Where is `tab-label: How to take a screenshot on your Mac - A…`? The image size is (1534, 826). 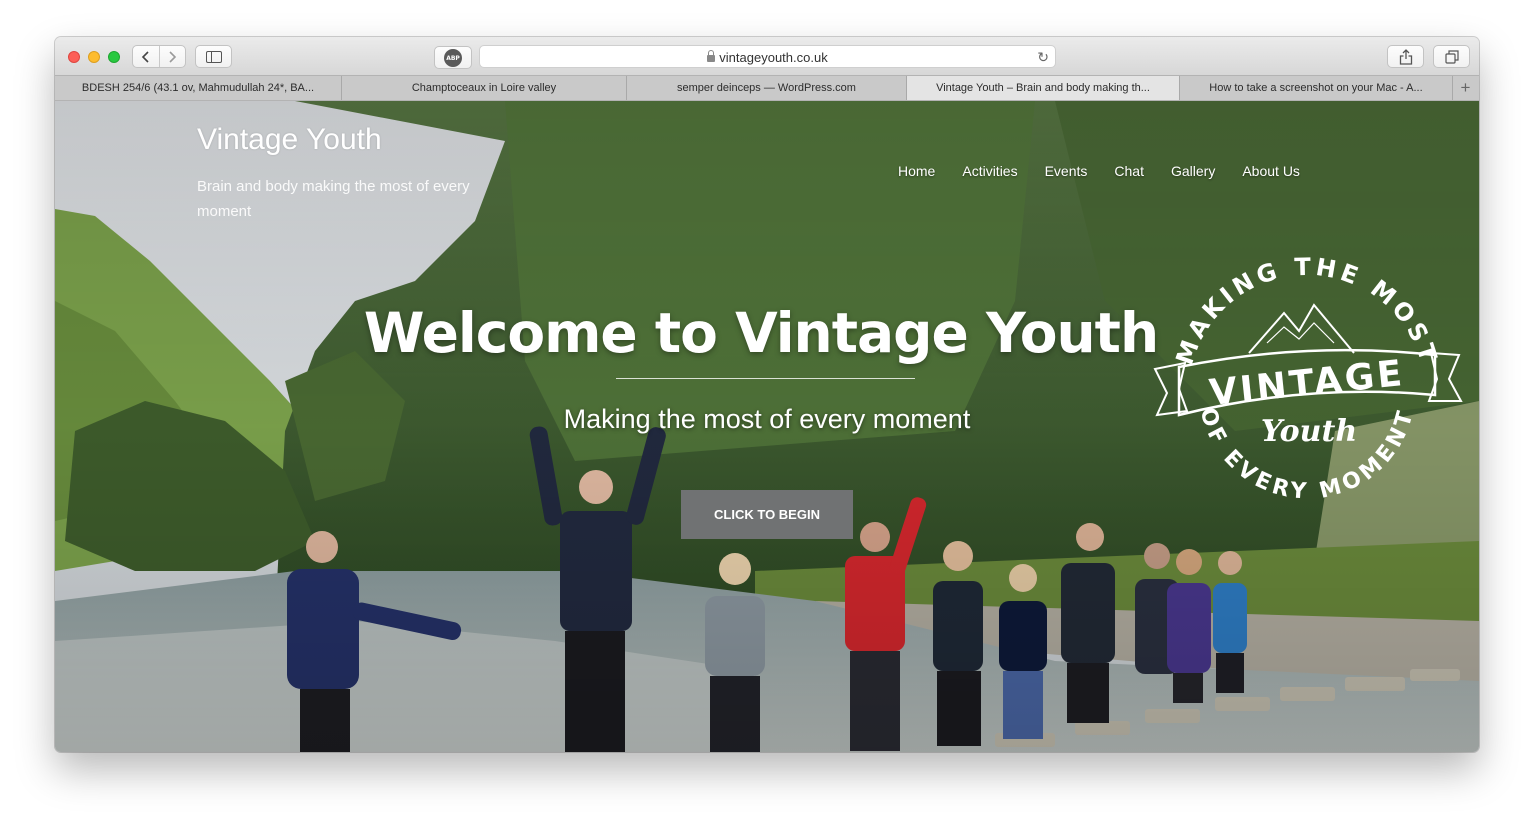
tab-label: How to take a screenshot on your Mac - A… is located at coordinates (1316, 88).